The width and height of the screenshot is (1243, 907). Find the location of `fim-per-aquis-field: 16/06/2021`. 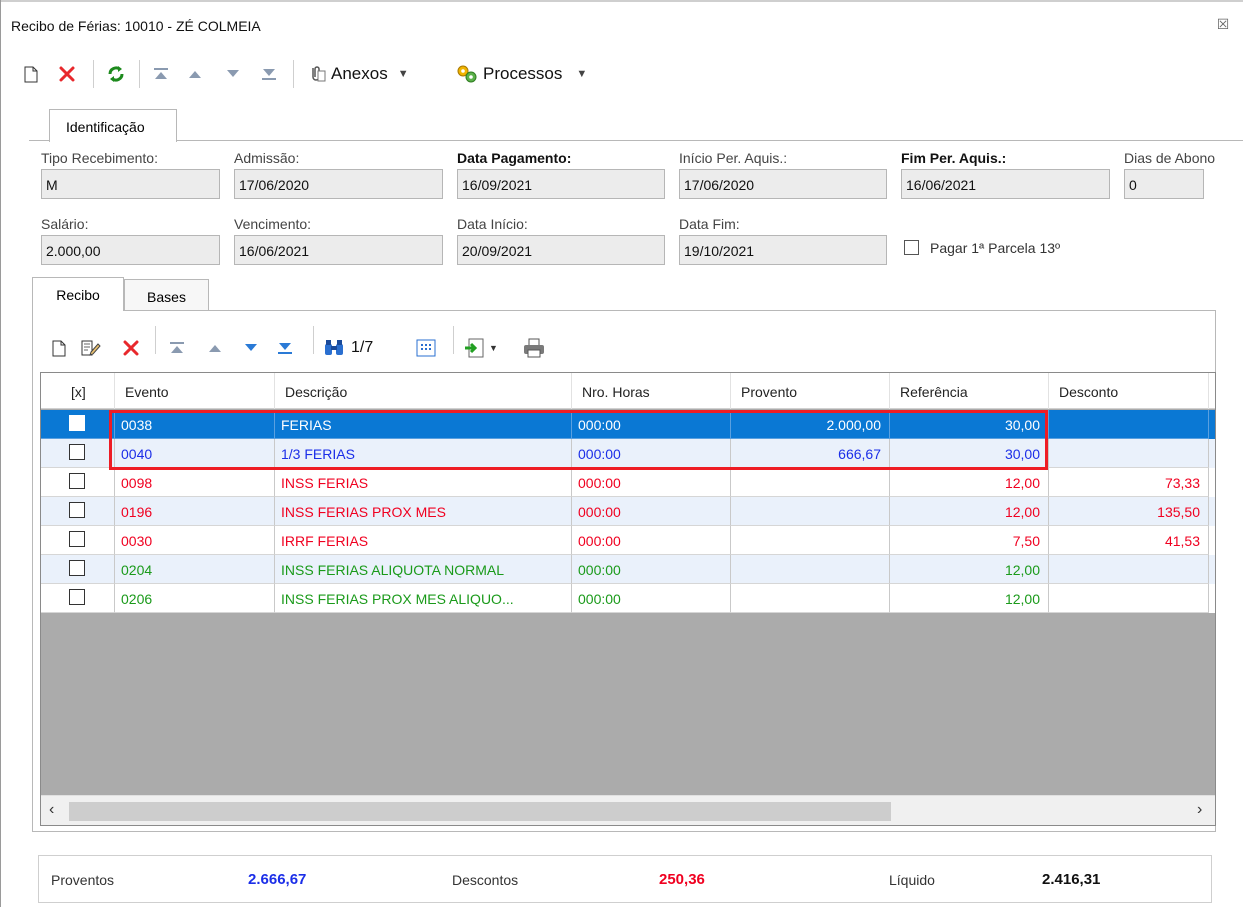

fim-per-aquis-field: 16/06/2021 is located at coordinates (1005, 184).